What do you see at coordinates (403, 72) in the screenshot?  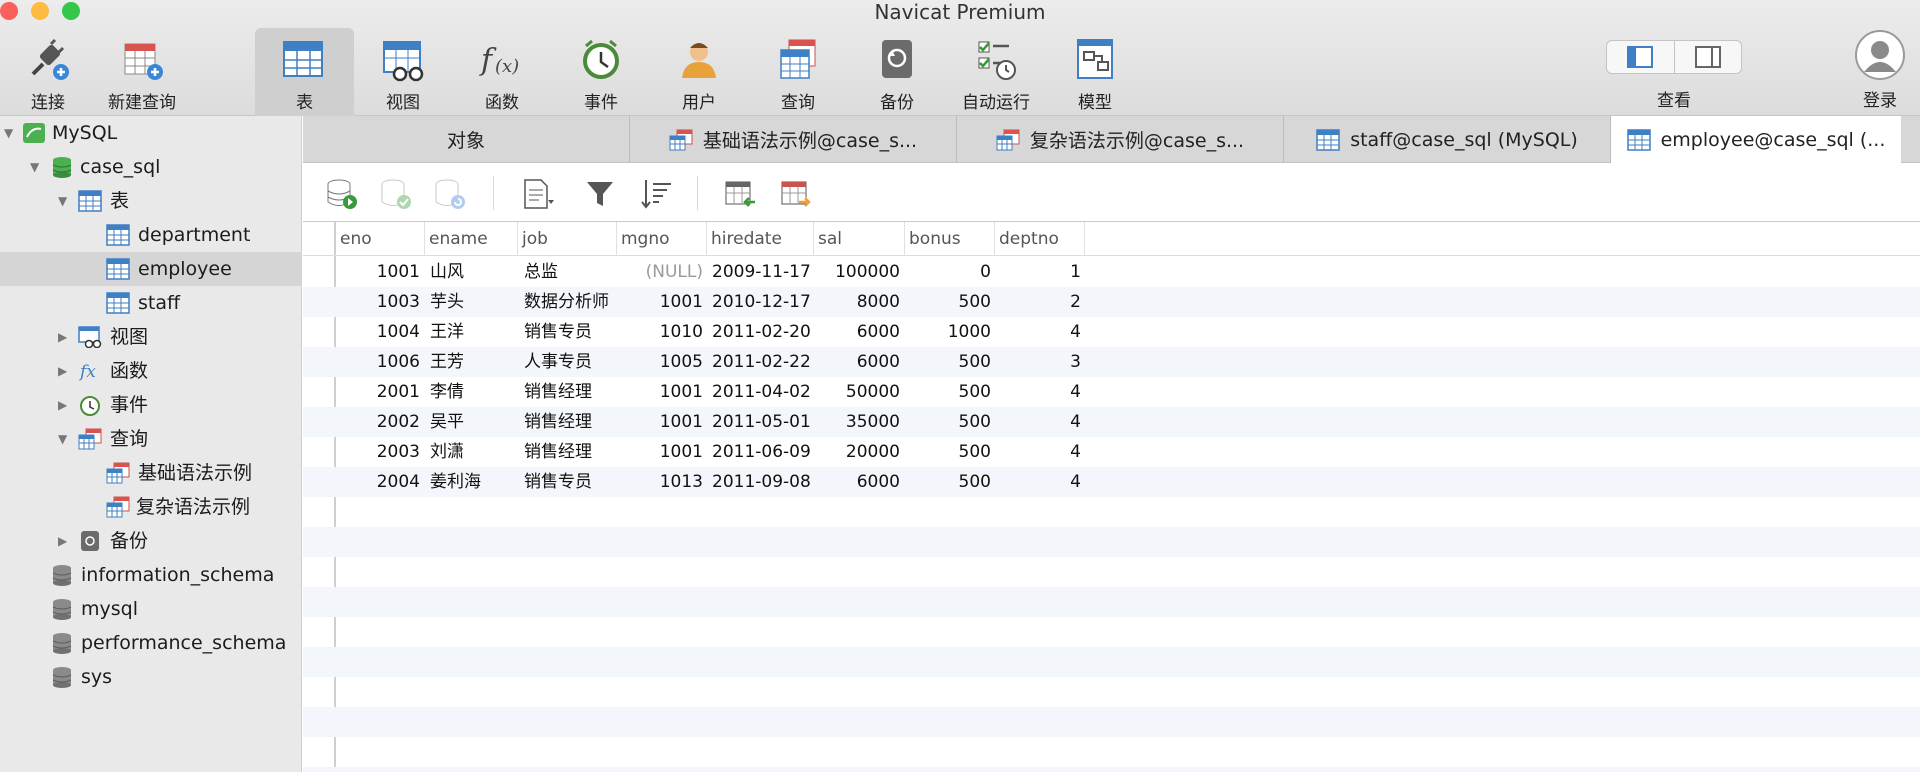 I see `toolbar-view-button: 视图` at bounding box center [403, 72].